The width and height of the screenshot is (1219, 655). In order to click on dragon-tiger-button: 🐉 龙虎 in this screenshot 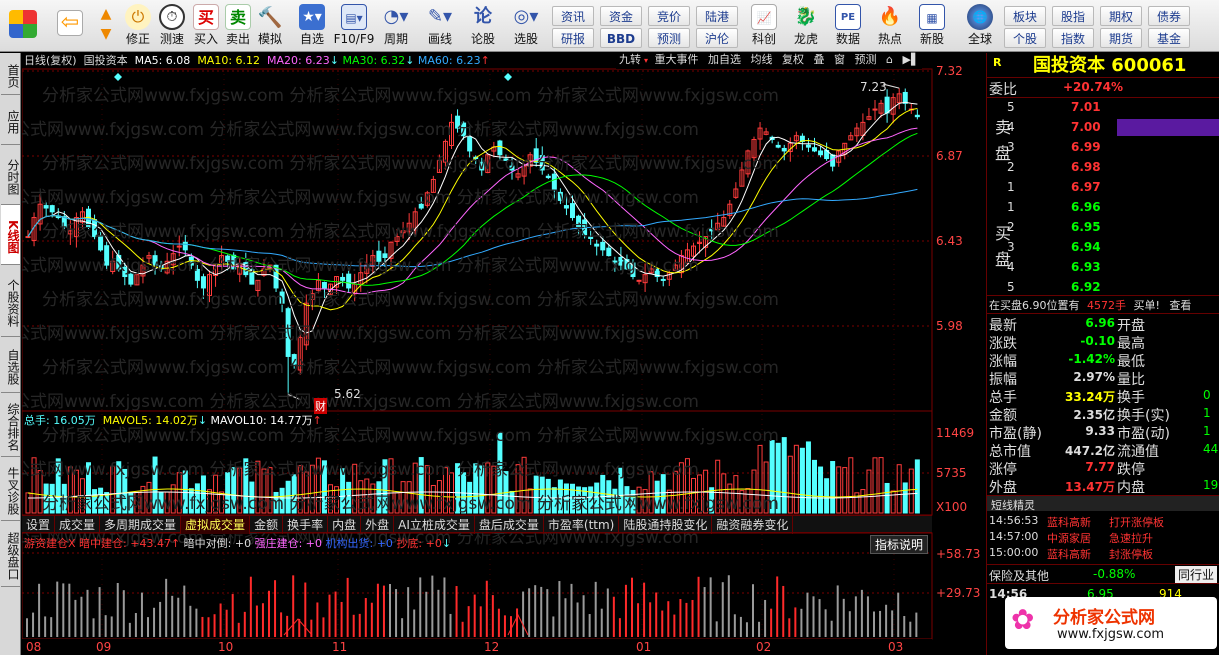, I will do `click(806, 26)`.